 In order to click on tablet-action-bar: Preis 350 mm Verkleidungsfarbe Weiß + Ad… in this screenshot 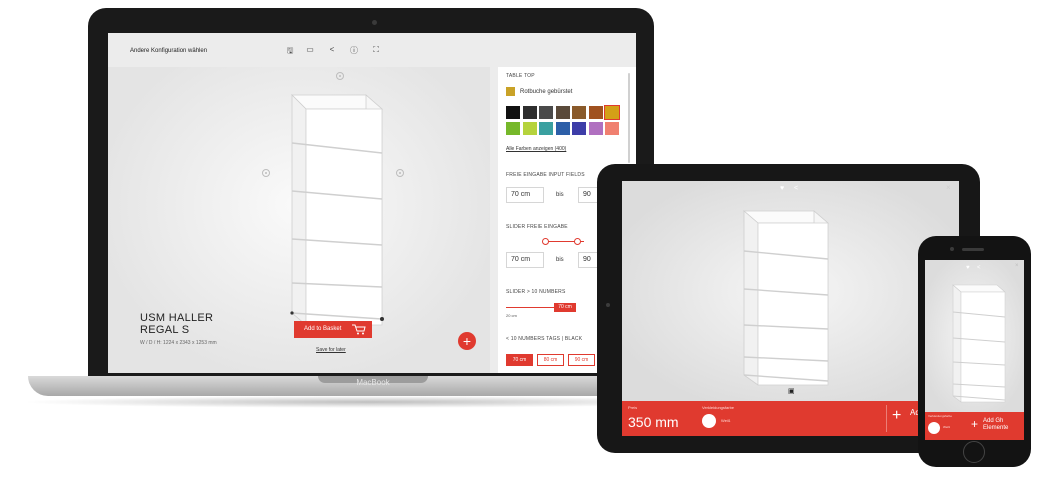, I will do `click(790, 418)`.